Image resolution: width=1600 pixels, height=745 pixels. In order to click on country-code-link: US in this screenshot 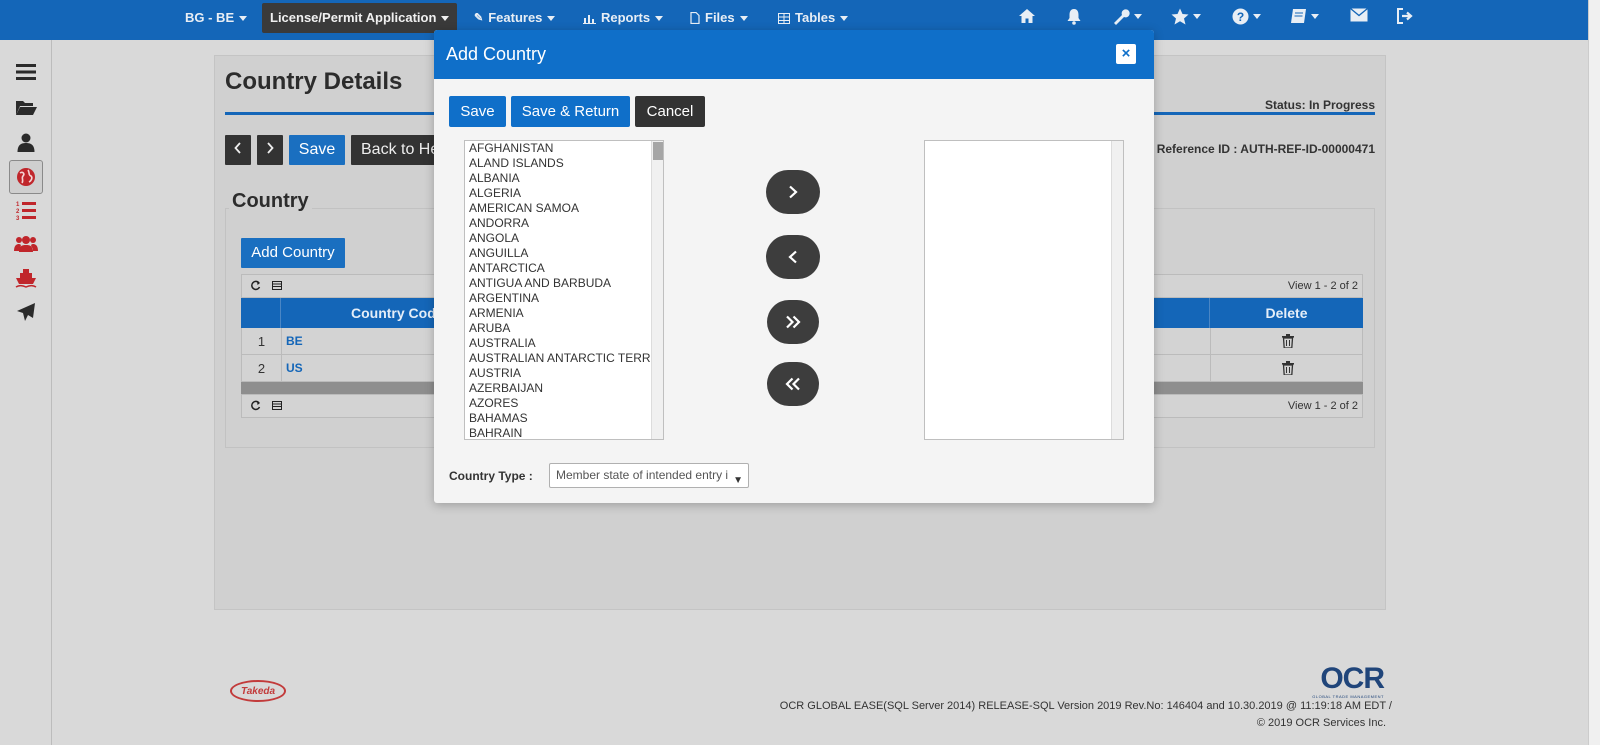, I will do `click(294, 368)`.